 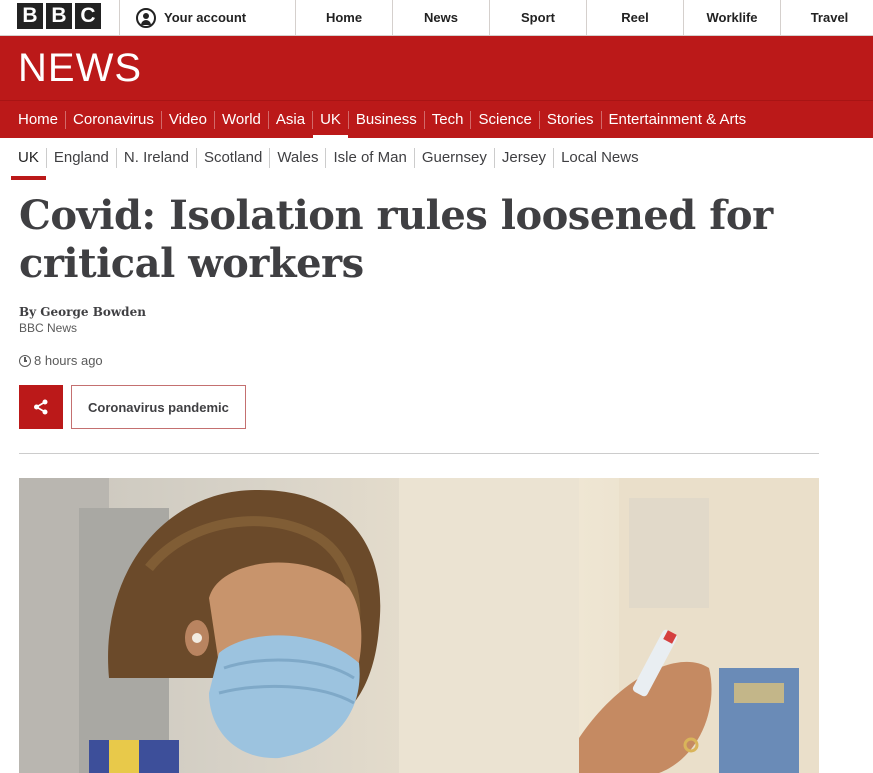 I want to click on global-nav-travel: Travel, so click(x=827, y=17).